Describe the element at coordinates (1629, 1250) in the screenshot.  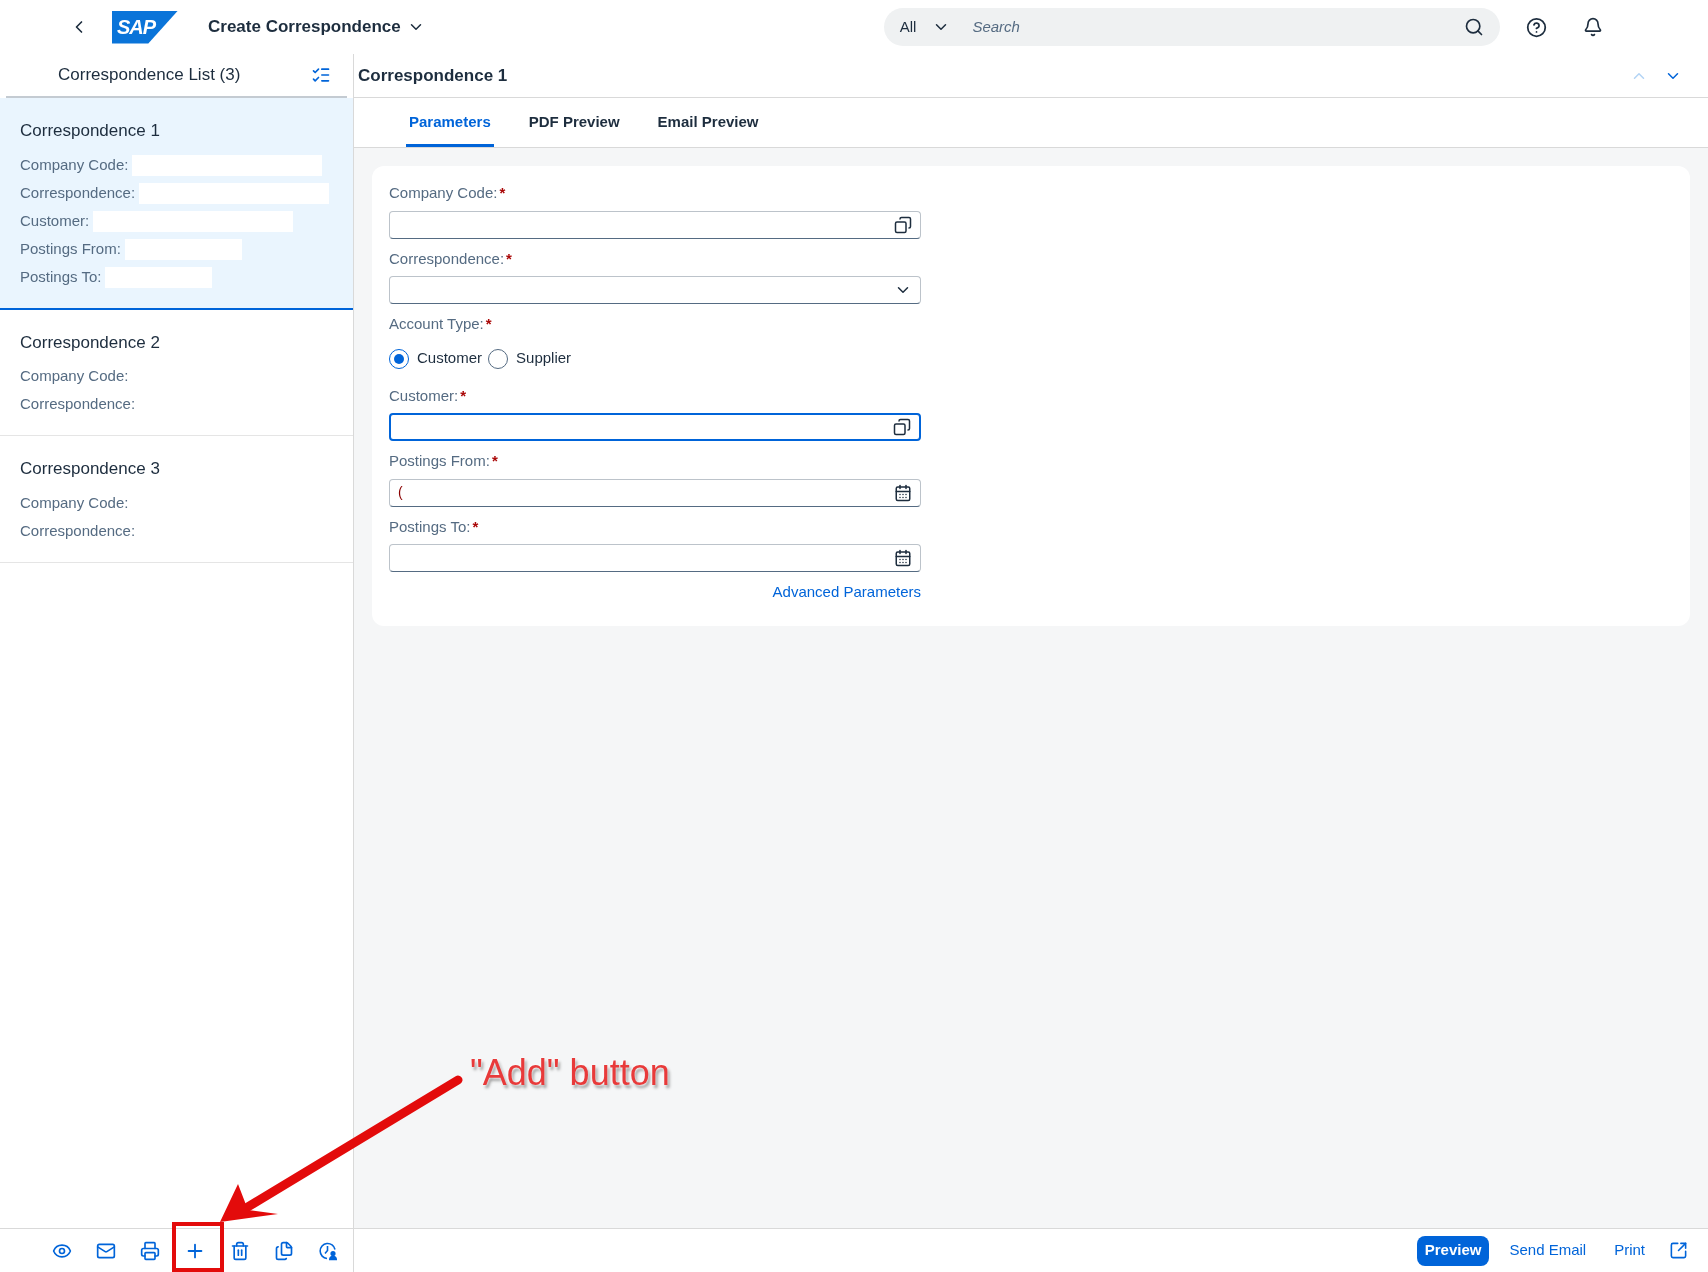
I see `footer-button: Print` at that location.